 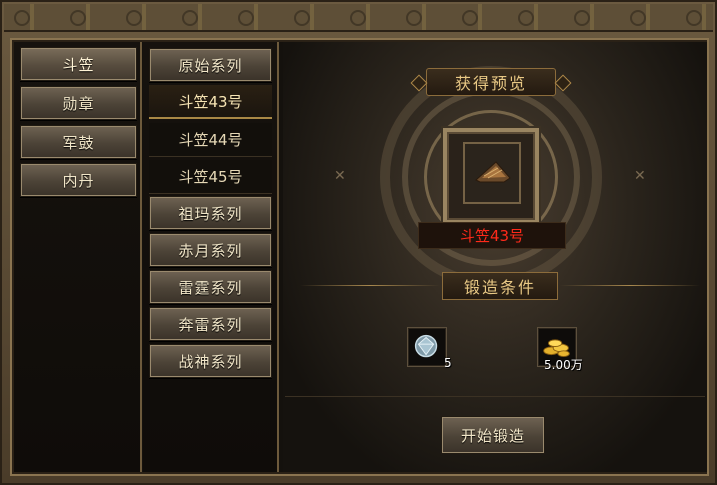 What do you see at coordinates (210, 177) in the screenshot?
I see `subitem-douli-45: 斗笠45号` at bounding box center [210, 177].